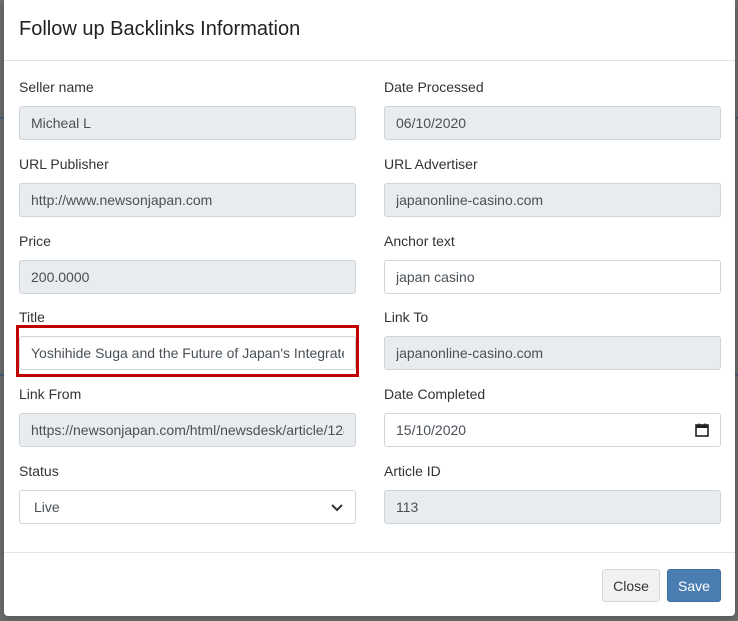 This screenshot has height=621, width=738. What do you see at coordinates (702, 430) in the screenshot?
I see `calendar-icon` at bounding box center [702, 430].